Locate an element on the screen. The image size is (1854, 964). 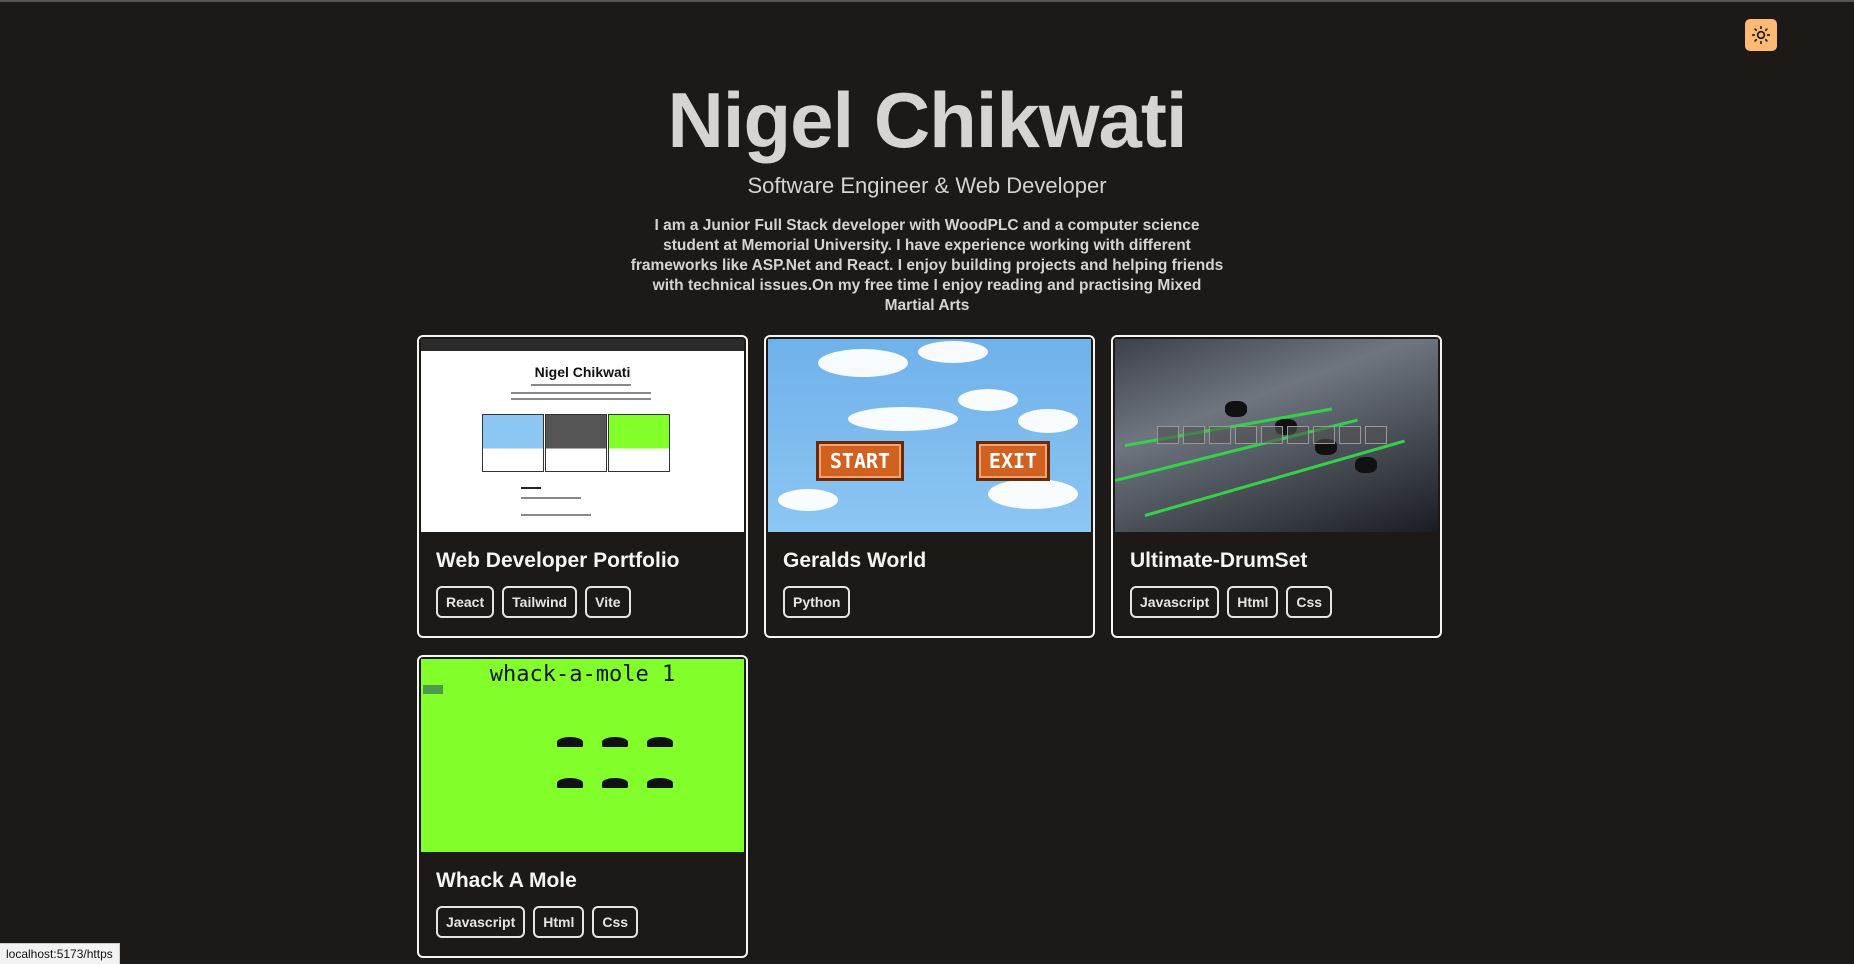
tag-vite: Vite is located at coordinates (608, 602).